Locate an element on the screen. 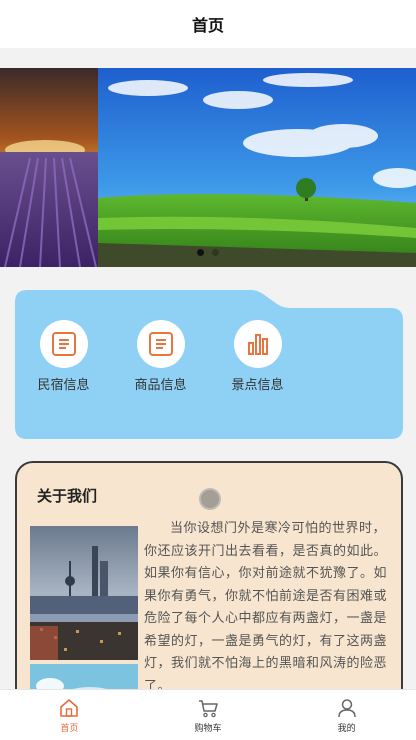 The height and width of the screenshot is (740, 416). tab-mine: 我的 is located at coordinates (346, 715).